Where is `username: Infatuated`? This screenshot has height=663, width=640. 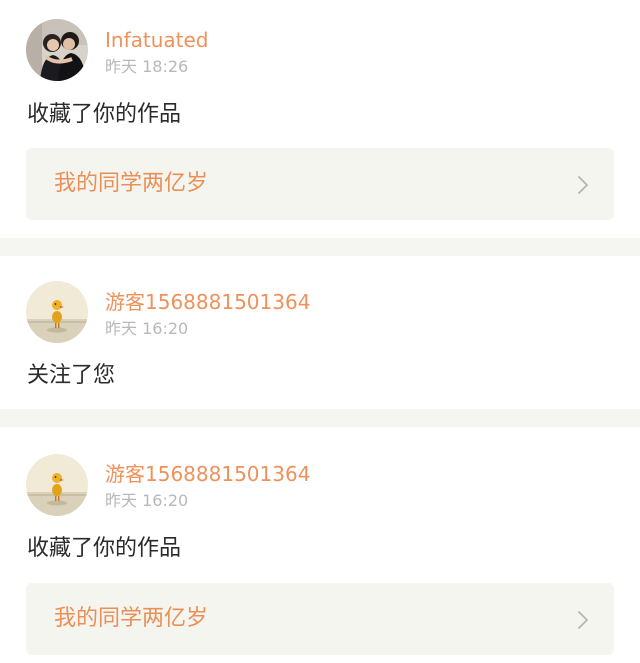 username: Infatuated is located at coordinates (157, 40).